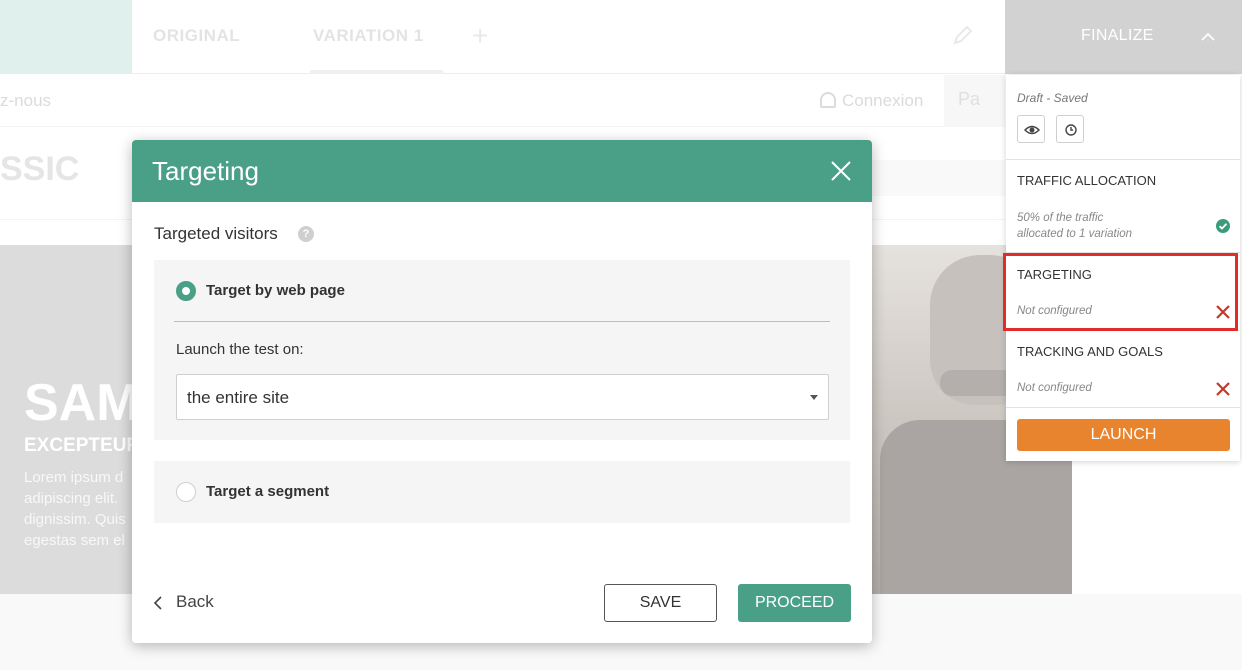 The image size is (1242, 670). What do you see at coordinates (275, 290) in the screenshot?
I see `option-web-page-label: Target by web page` at bounding box center [275, 290].